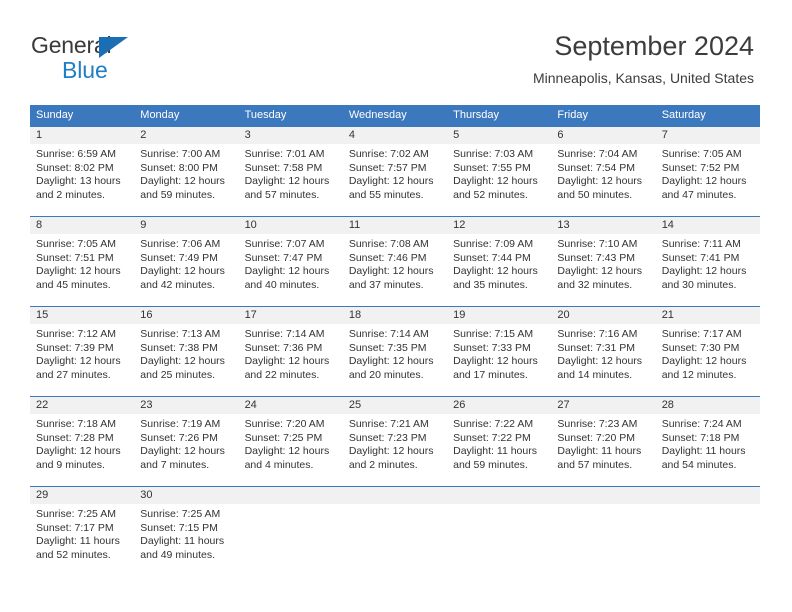 The width and height of the screenshot is (792, 612). I want to click on sunrise-text: Sunrise: 7:11 AM, so click(701, 244).